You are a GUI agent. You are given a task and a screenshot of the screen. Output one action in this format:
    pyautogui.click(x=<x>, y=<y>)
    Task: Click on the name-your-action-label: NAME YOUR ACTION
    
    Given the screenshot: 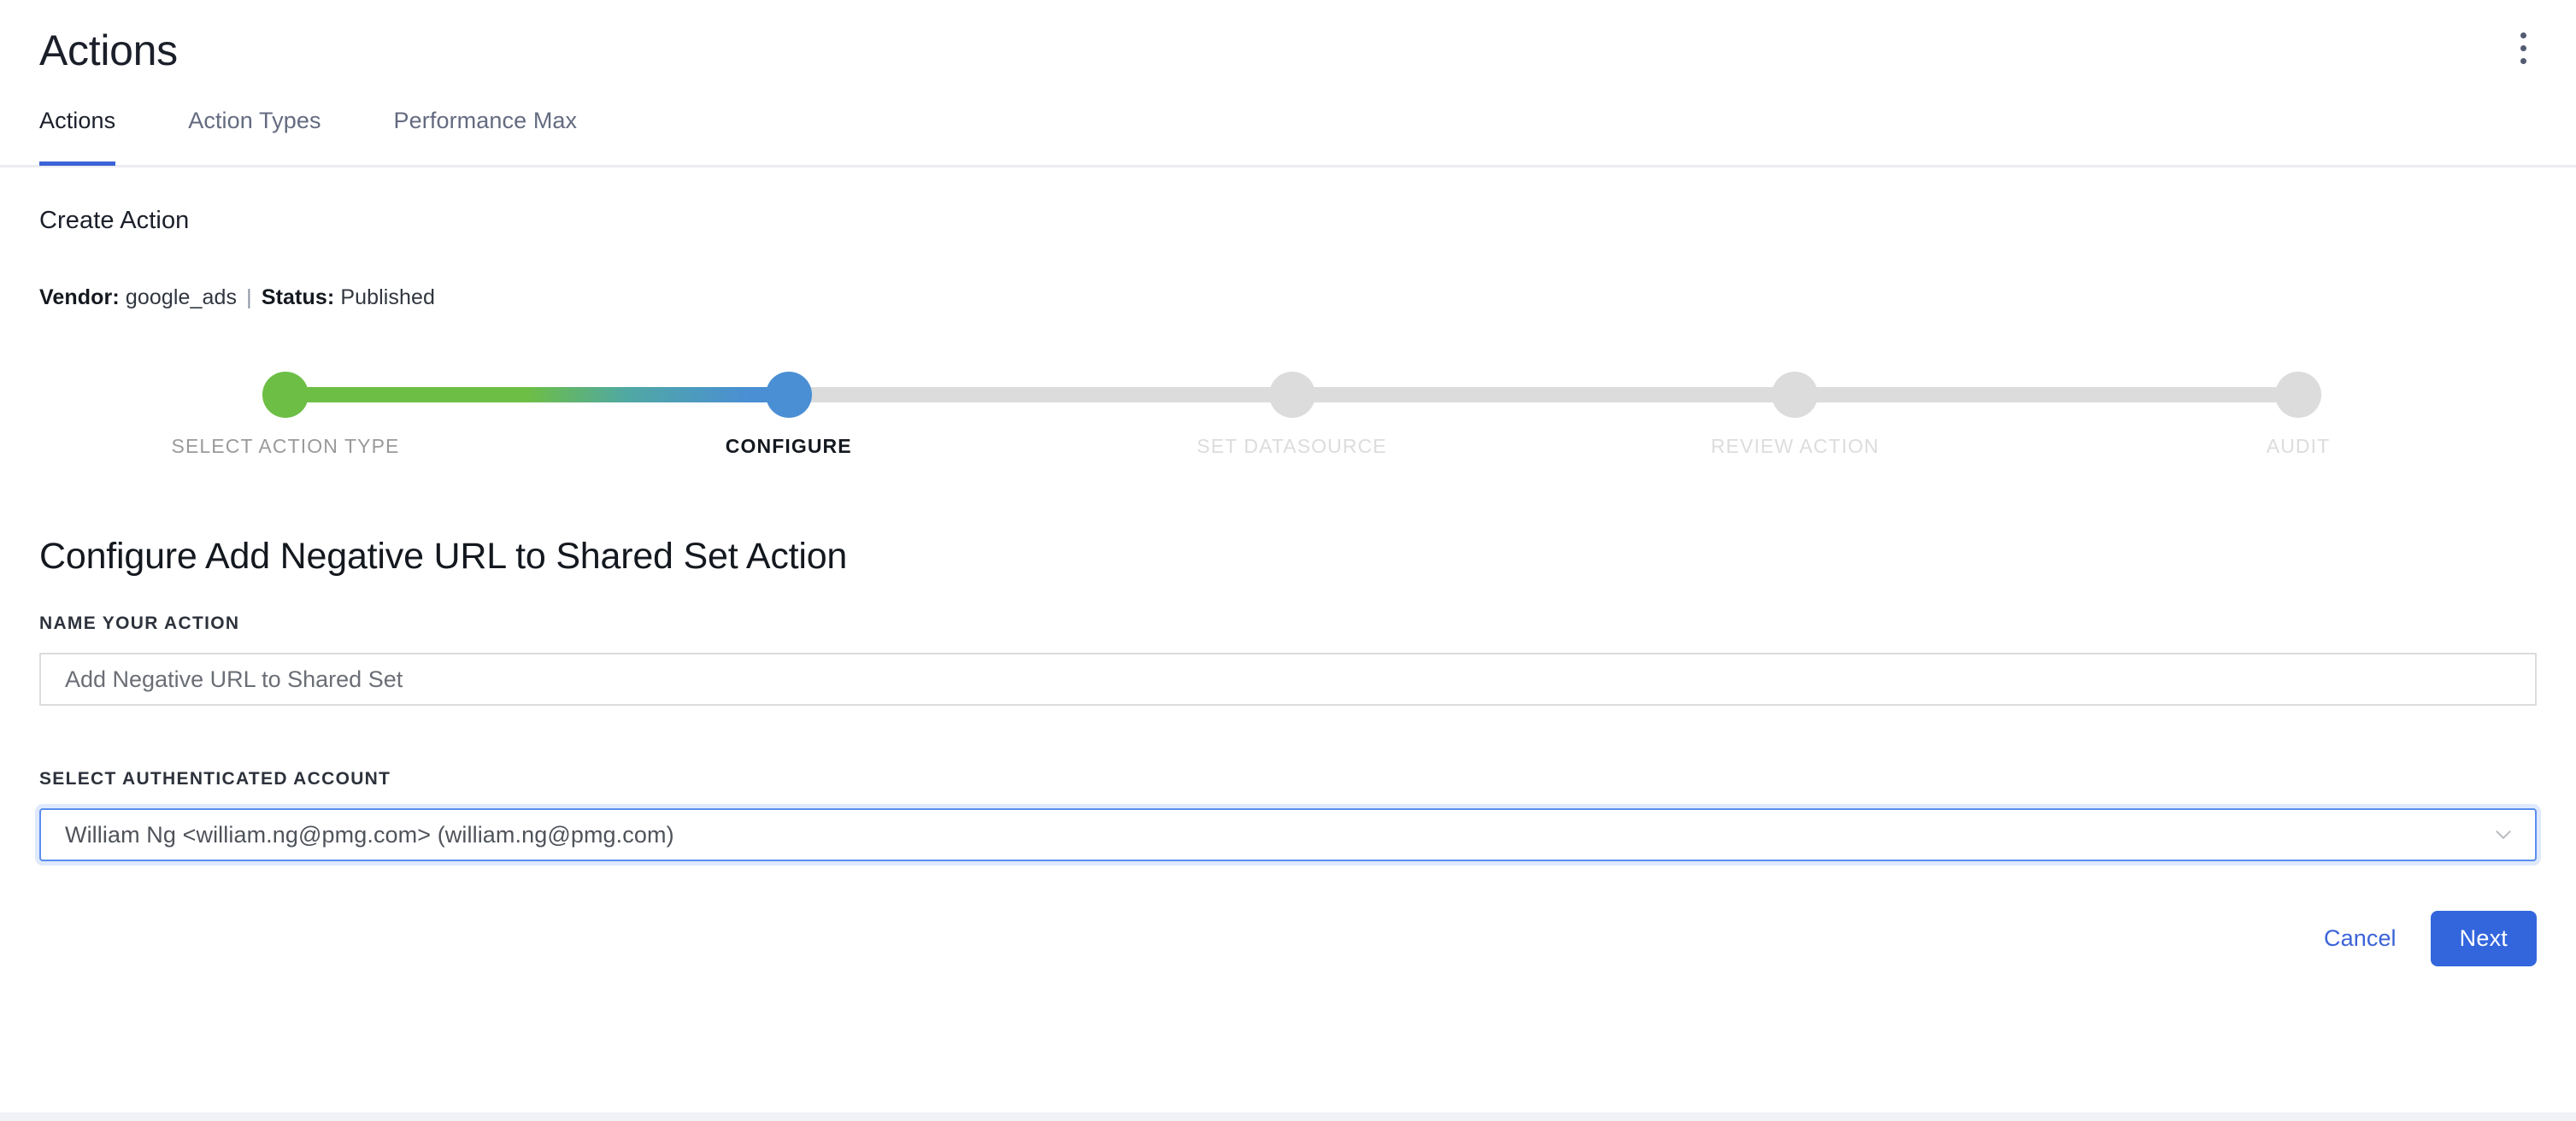 What is the action you would take?
    pyautogui.click(x=139, y=623)
    